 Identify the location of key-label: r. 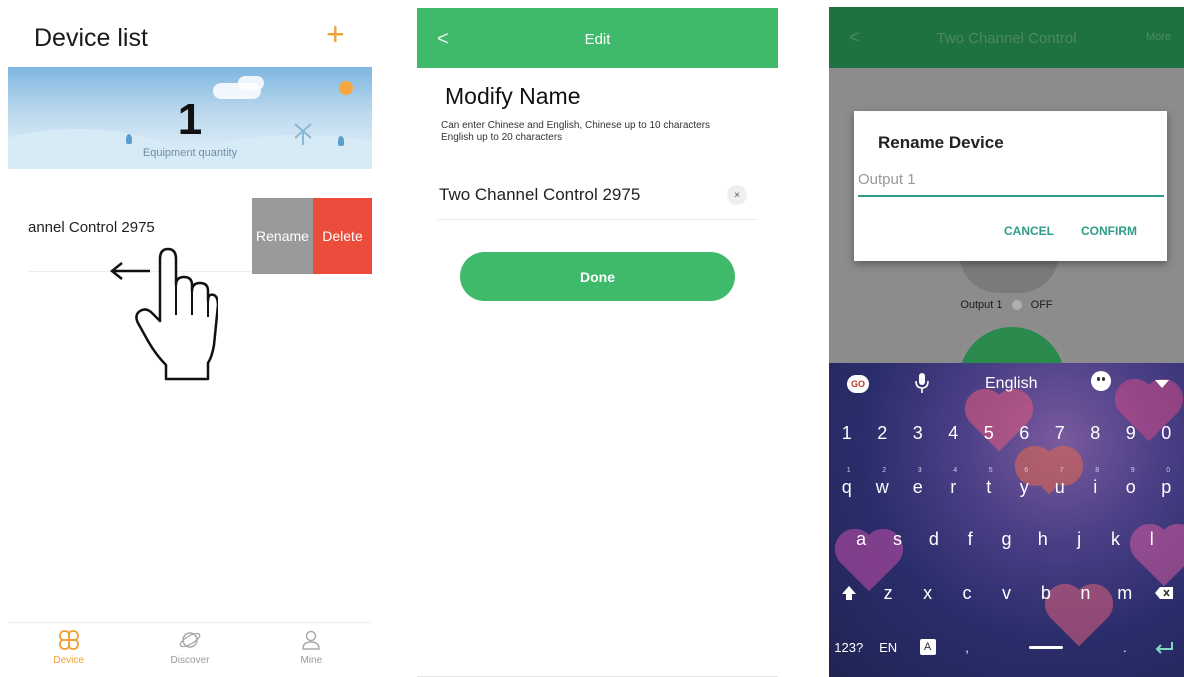
(953, 486).